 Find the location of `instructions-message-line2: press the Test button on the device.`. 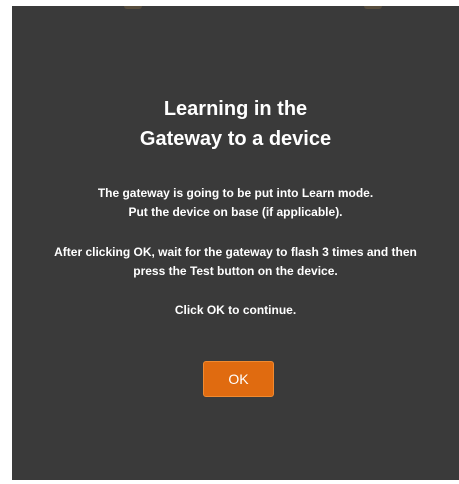

instructions-message-line2: press the Test button on the device. is located at coordinates (235, 271).